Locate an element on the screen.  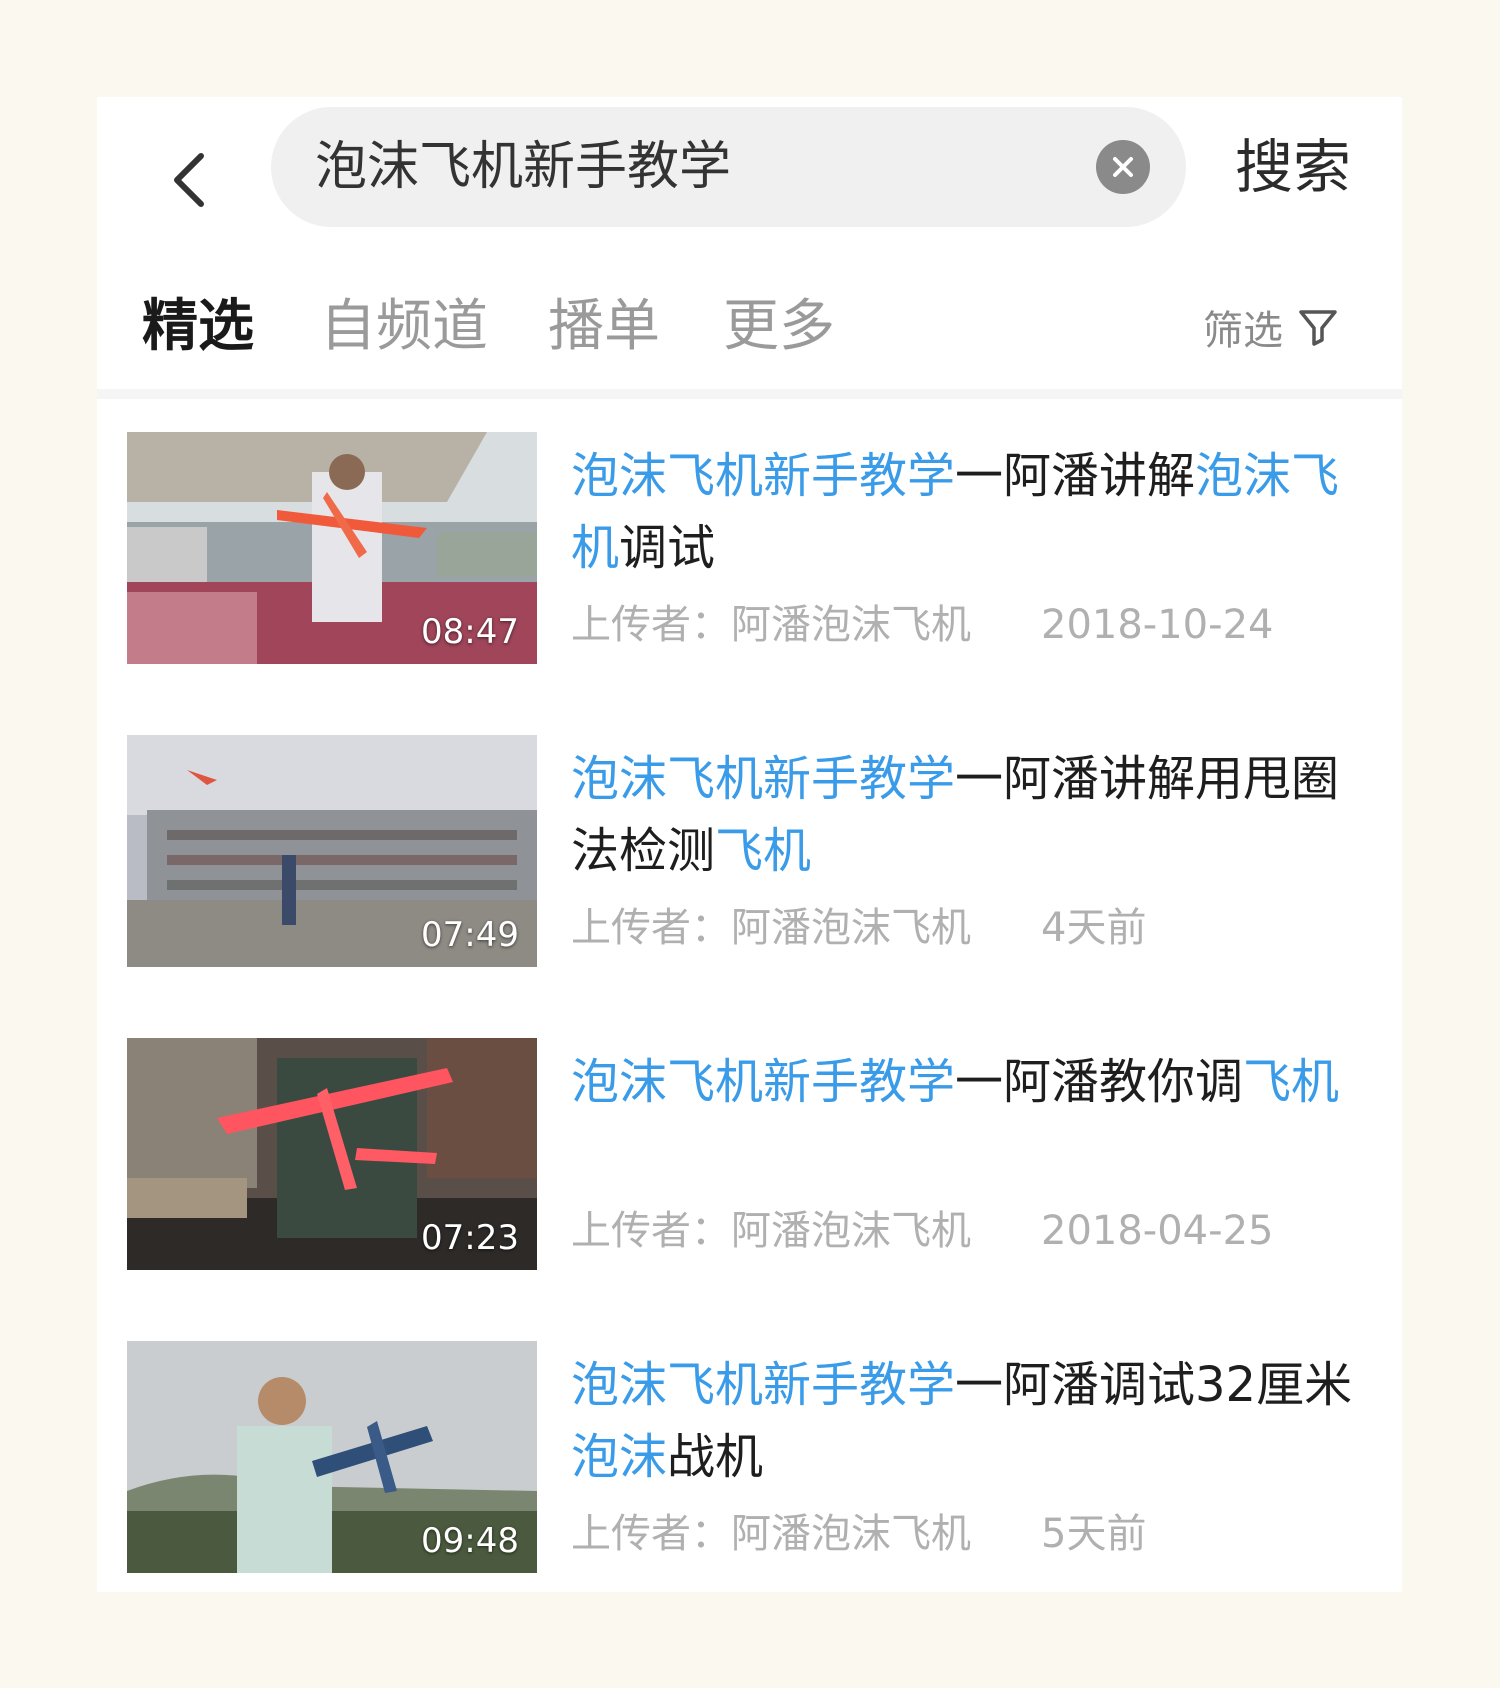
search-input: 泡沫飞机新手教学 is located at coordinates (728, 167).